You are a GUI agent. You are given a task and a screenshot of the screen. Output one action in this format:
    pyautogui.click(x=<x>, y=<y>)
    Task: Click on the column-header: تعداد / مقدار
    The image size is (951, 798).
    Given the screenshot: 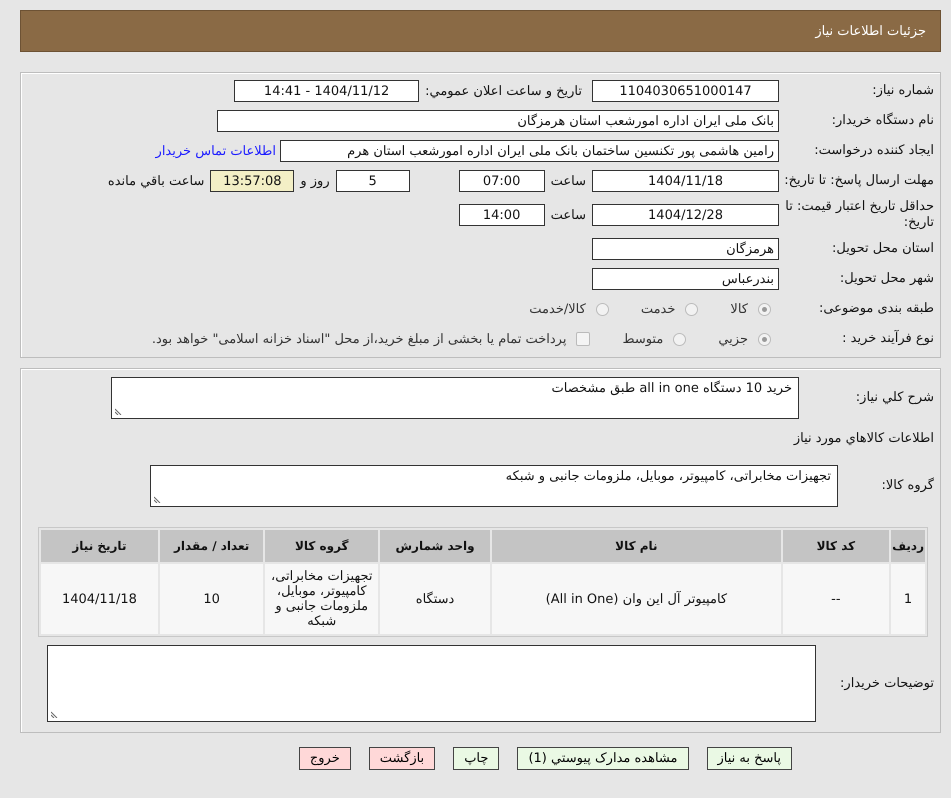 What is the action you would take?
    pyautogui.click(x=212, y=546)
    